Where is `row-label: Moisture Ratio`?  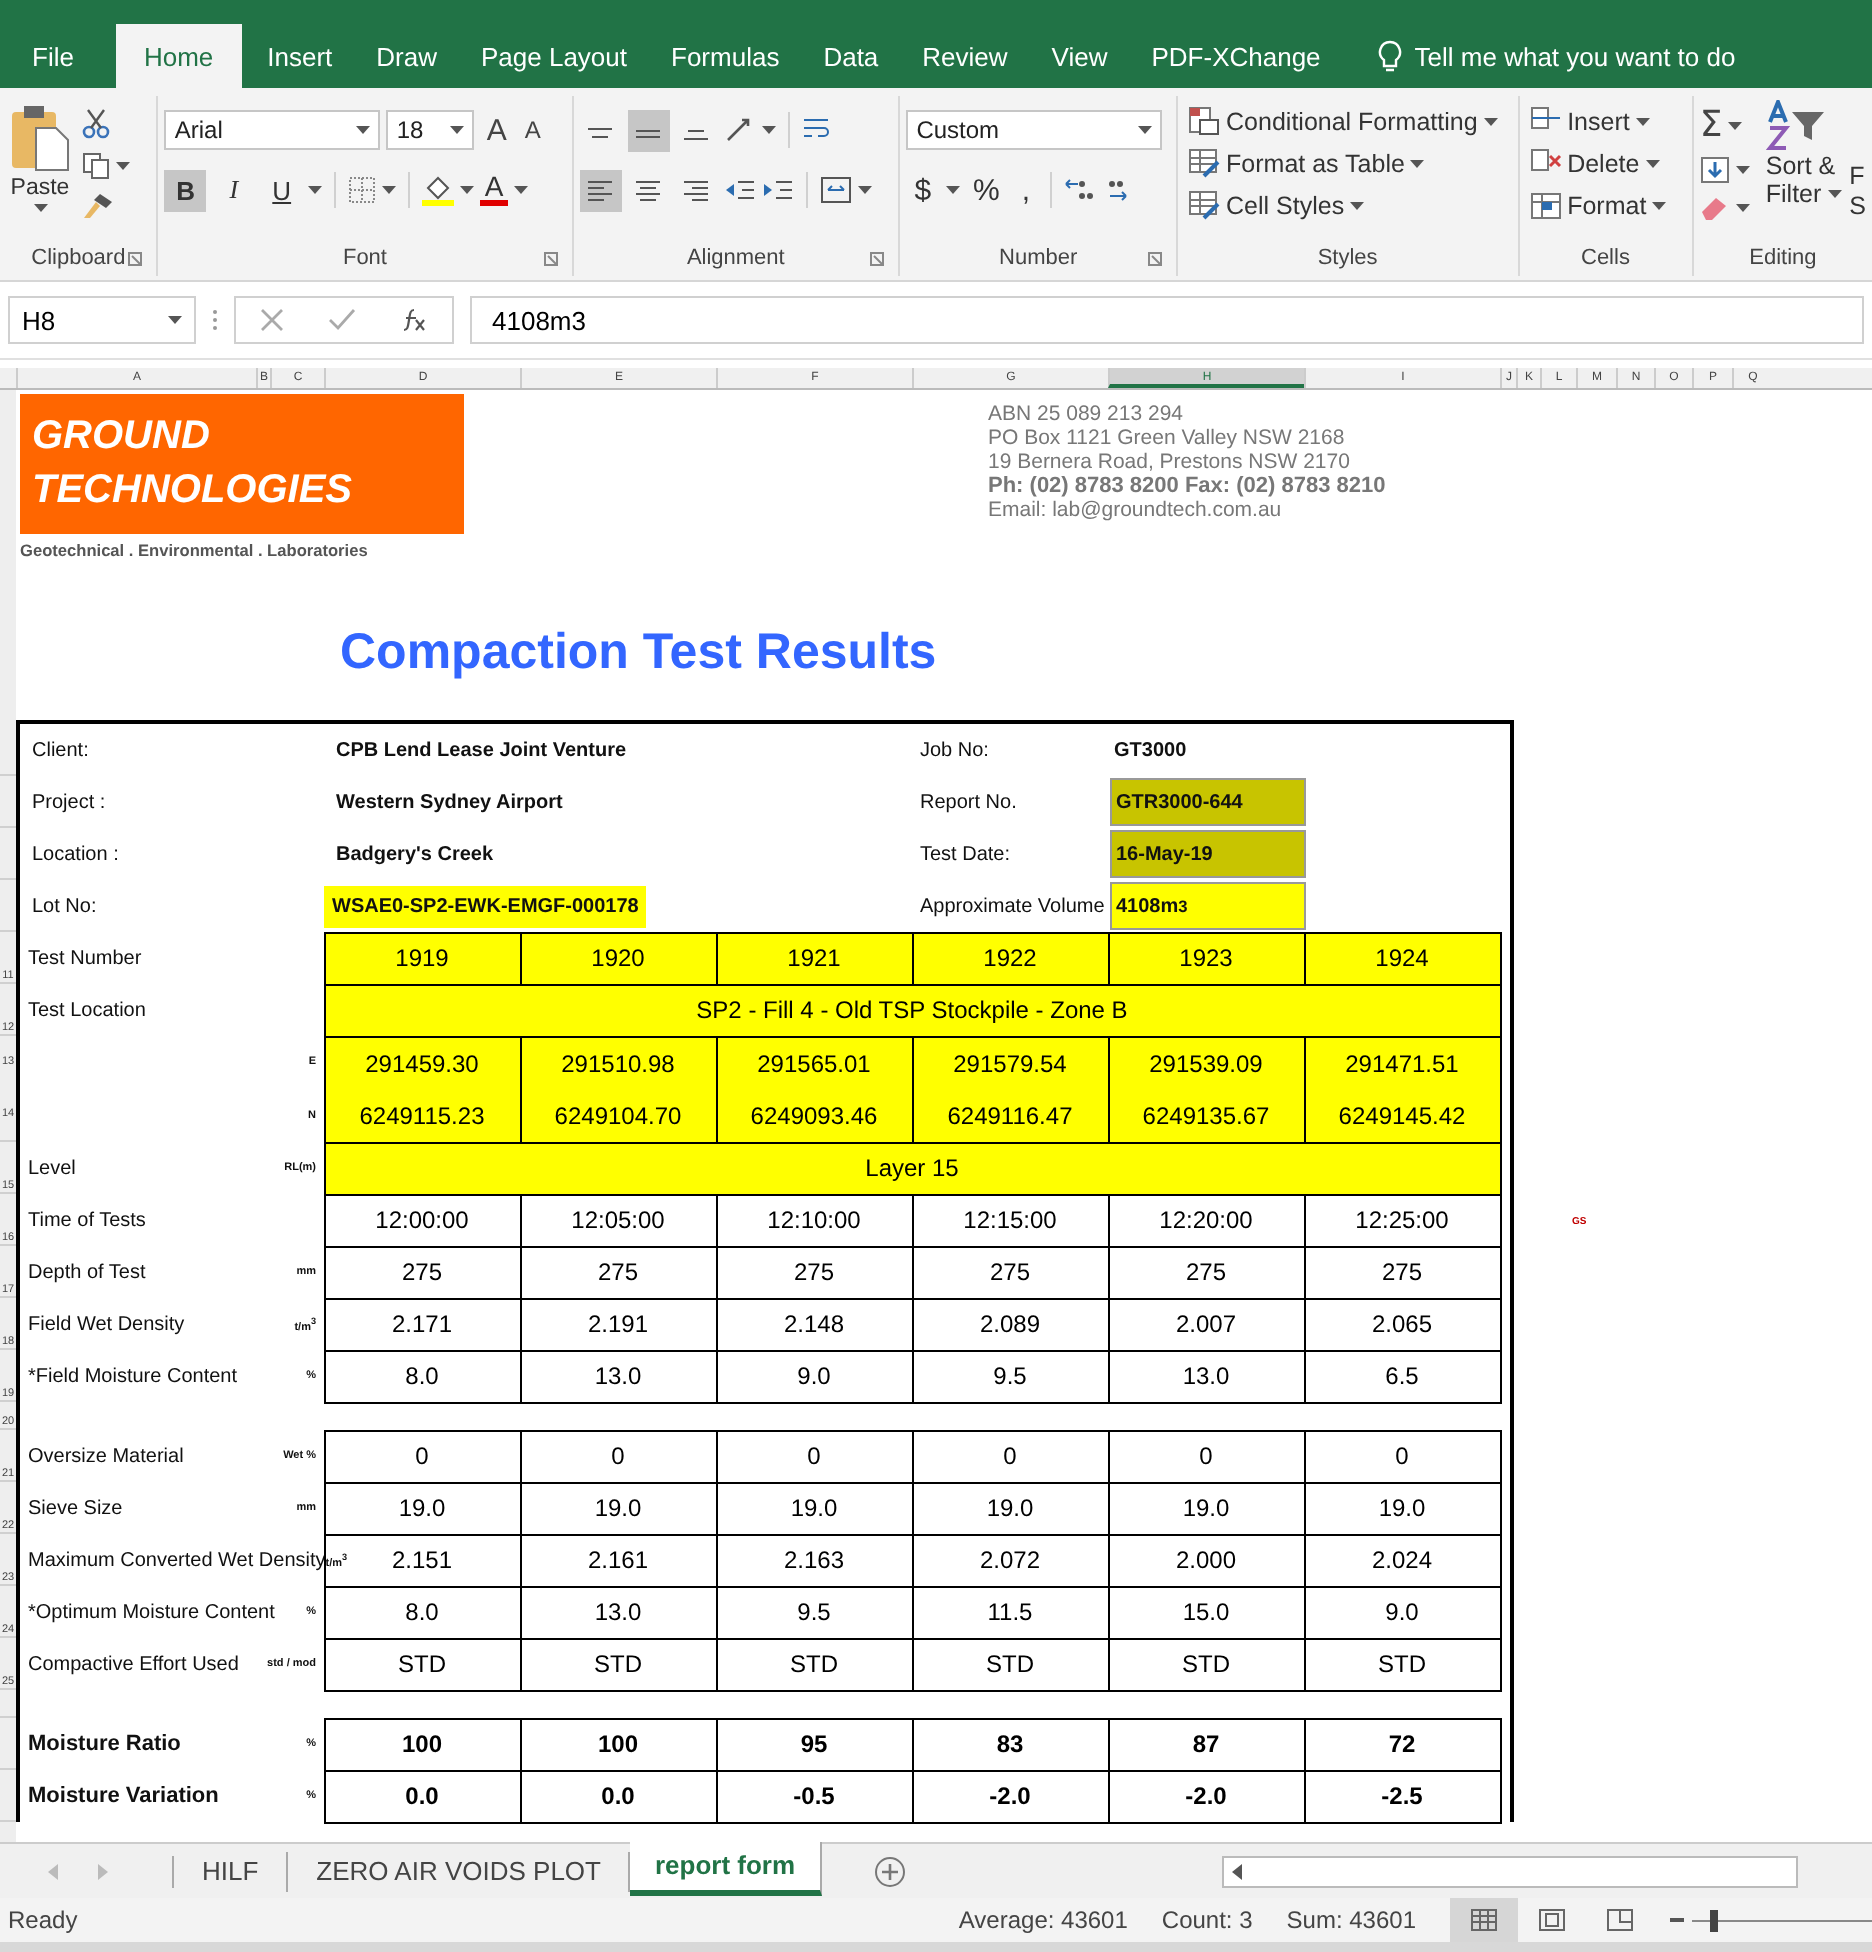
row-label: Moisture Ratio is located at coordinates (104, 1744).